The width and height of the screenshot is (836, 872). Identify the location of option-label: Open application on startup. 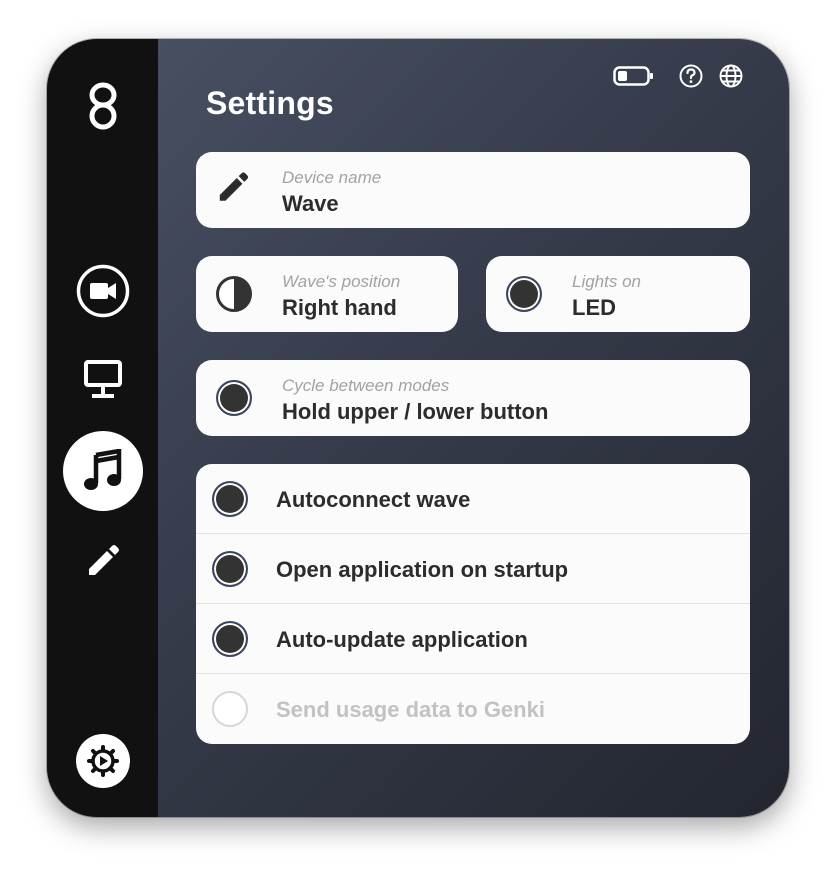
(422, 569).